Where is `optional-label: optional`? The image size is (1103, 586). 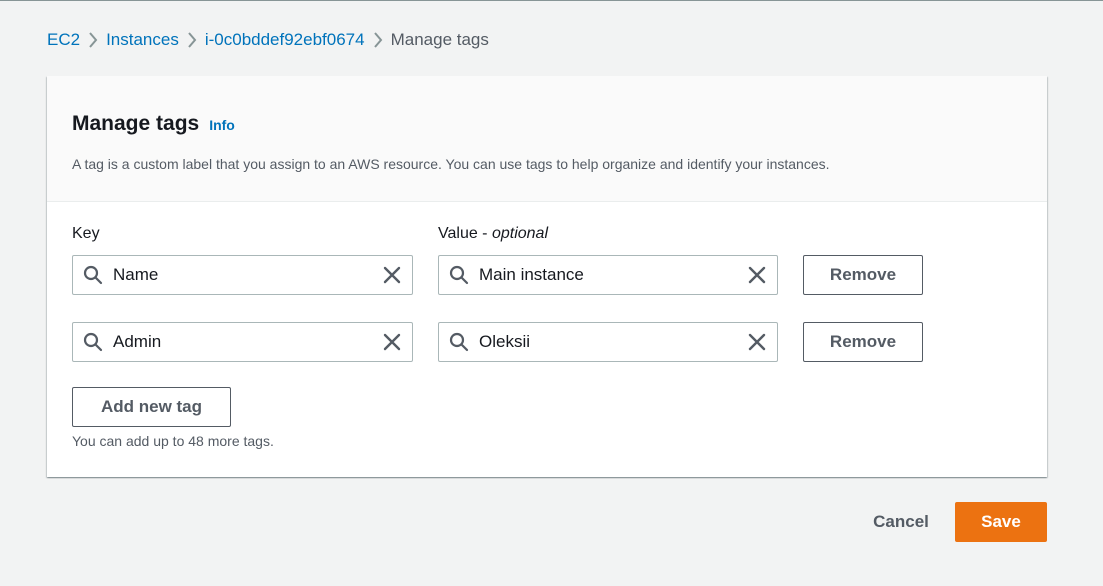
optional-label: optional is located at coordinates (519, 233).